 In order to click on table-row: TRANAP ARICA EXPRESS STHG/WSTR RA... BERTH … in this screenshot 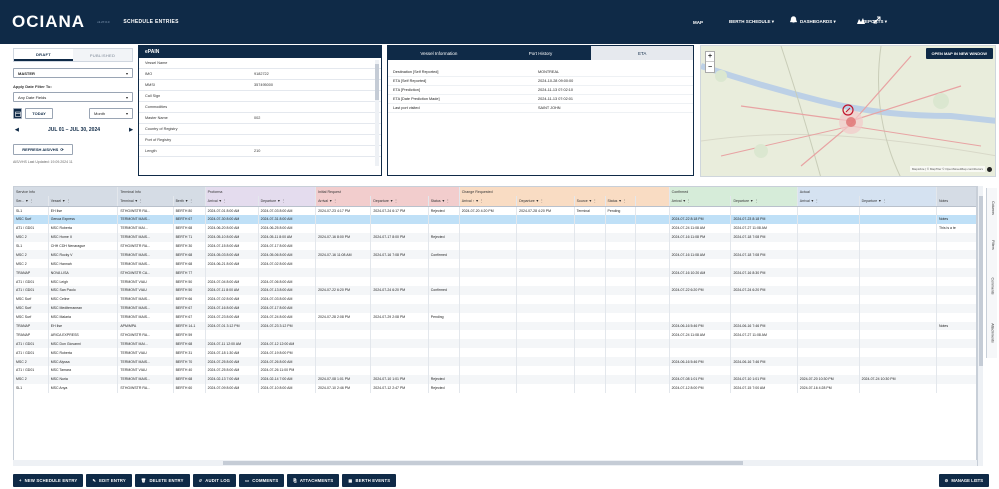, I will do `click(495, 335)`.